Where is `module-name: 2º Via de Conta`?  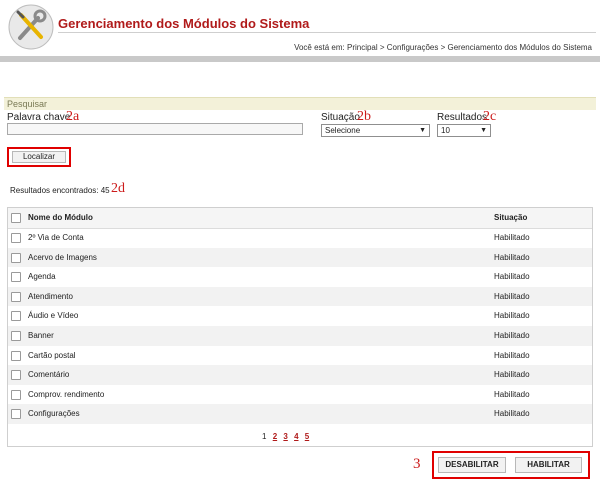
module-name: 2º Via de Conta is located at coordinates (56, 237).